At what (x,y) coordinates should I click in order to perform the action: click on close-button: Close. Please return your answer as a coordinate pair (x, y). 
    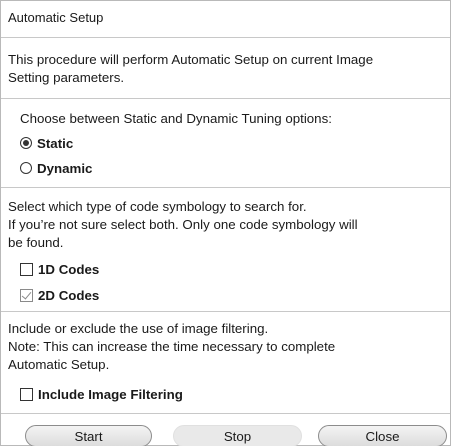
    Looking at the image, I should click on (382, 435).